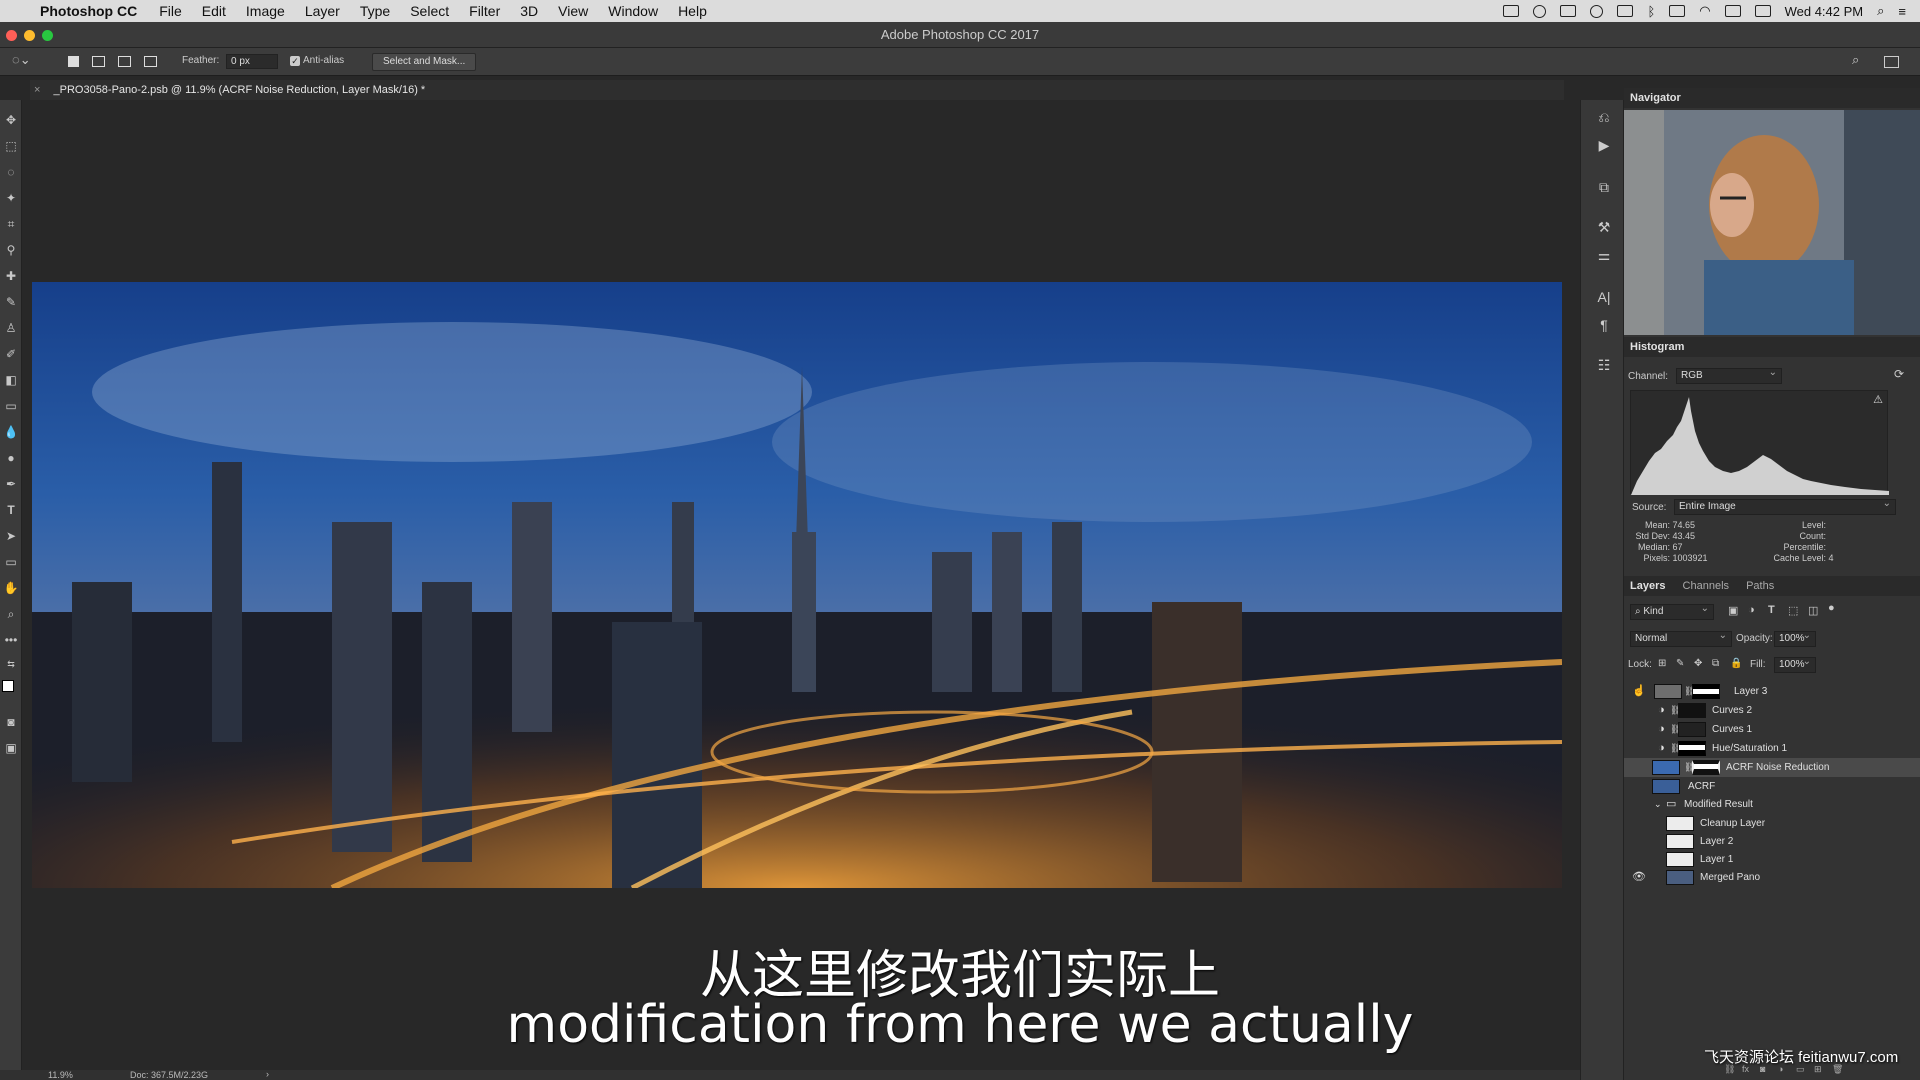  Describe the element at coordinates (1625, 11) in the screenshot. I see `airplay-icon` at that location.